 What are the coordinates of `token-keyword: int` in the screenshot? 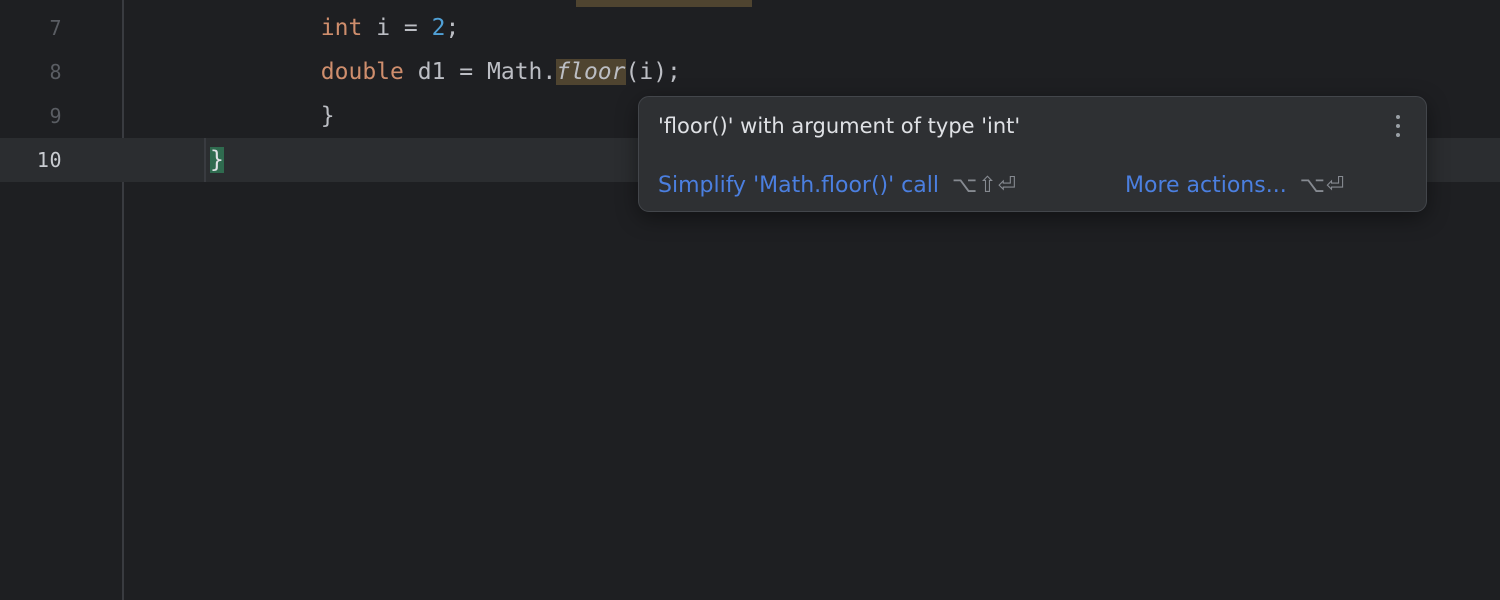 It's located at (341, 28).